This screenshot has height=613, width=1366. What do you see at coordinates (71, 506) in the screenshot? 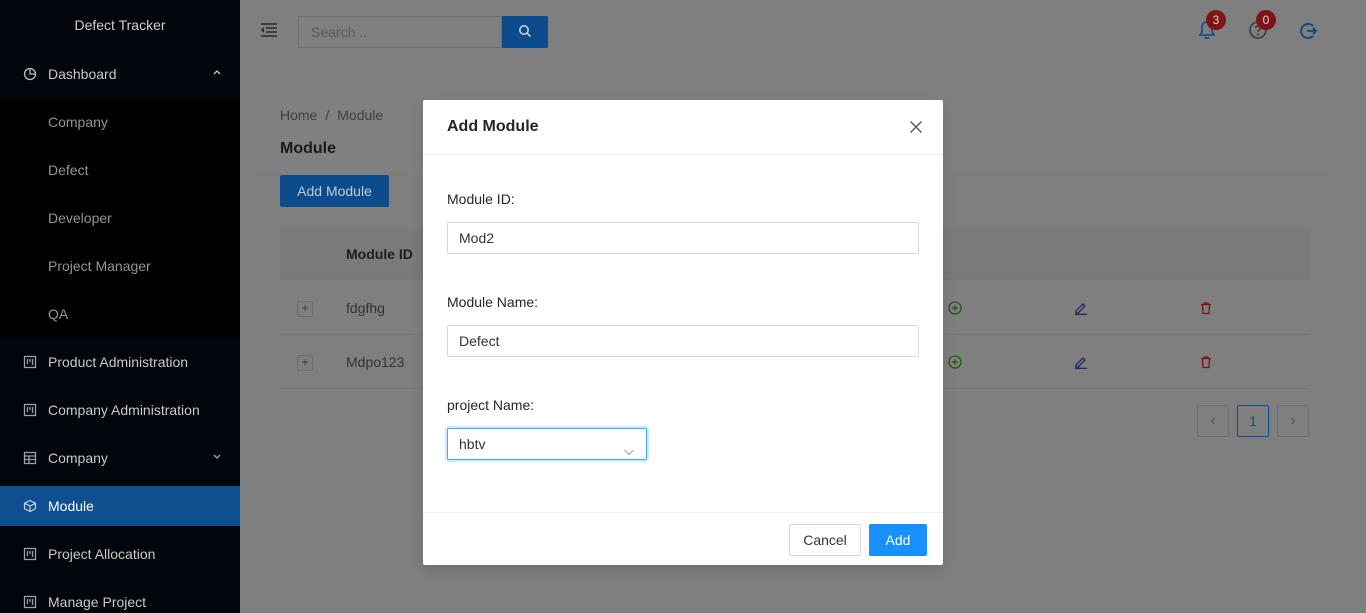
I see `sidebar-item-label: Module` at bounding box center [71, 506].